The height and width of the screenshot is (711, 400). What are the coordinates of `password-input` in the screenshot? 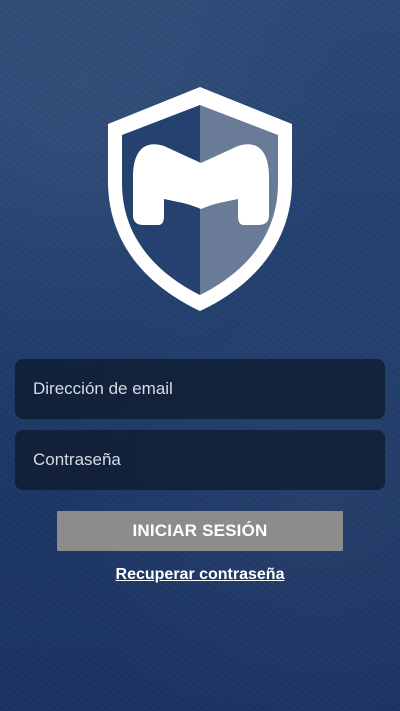 It's located at (200, 460).